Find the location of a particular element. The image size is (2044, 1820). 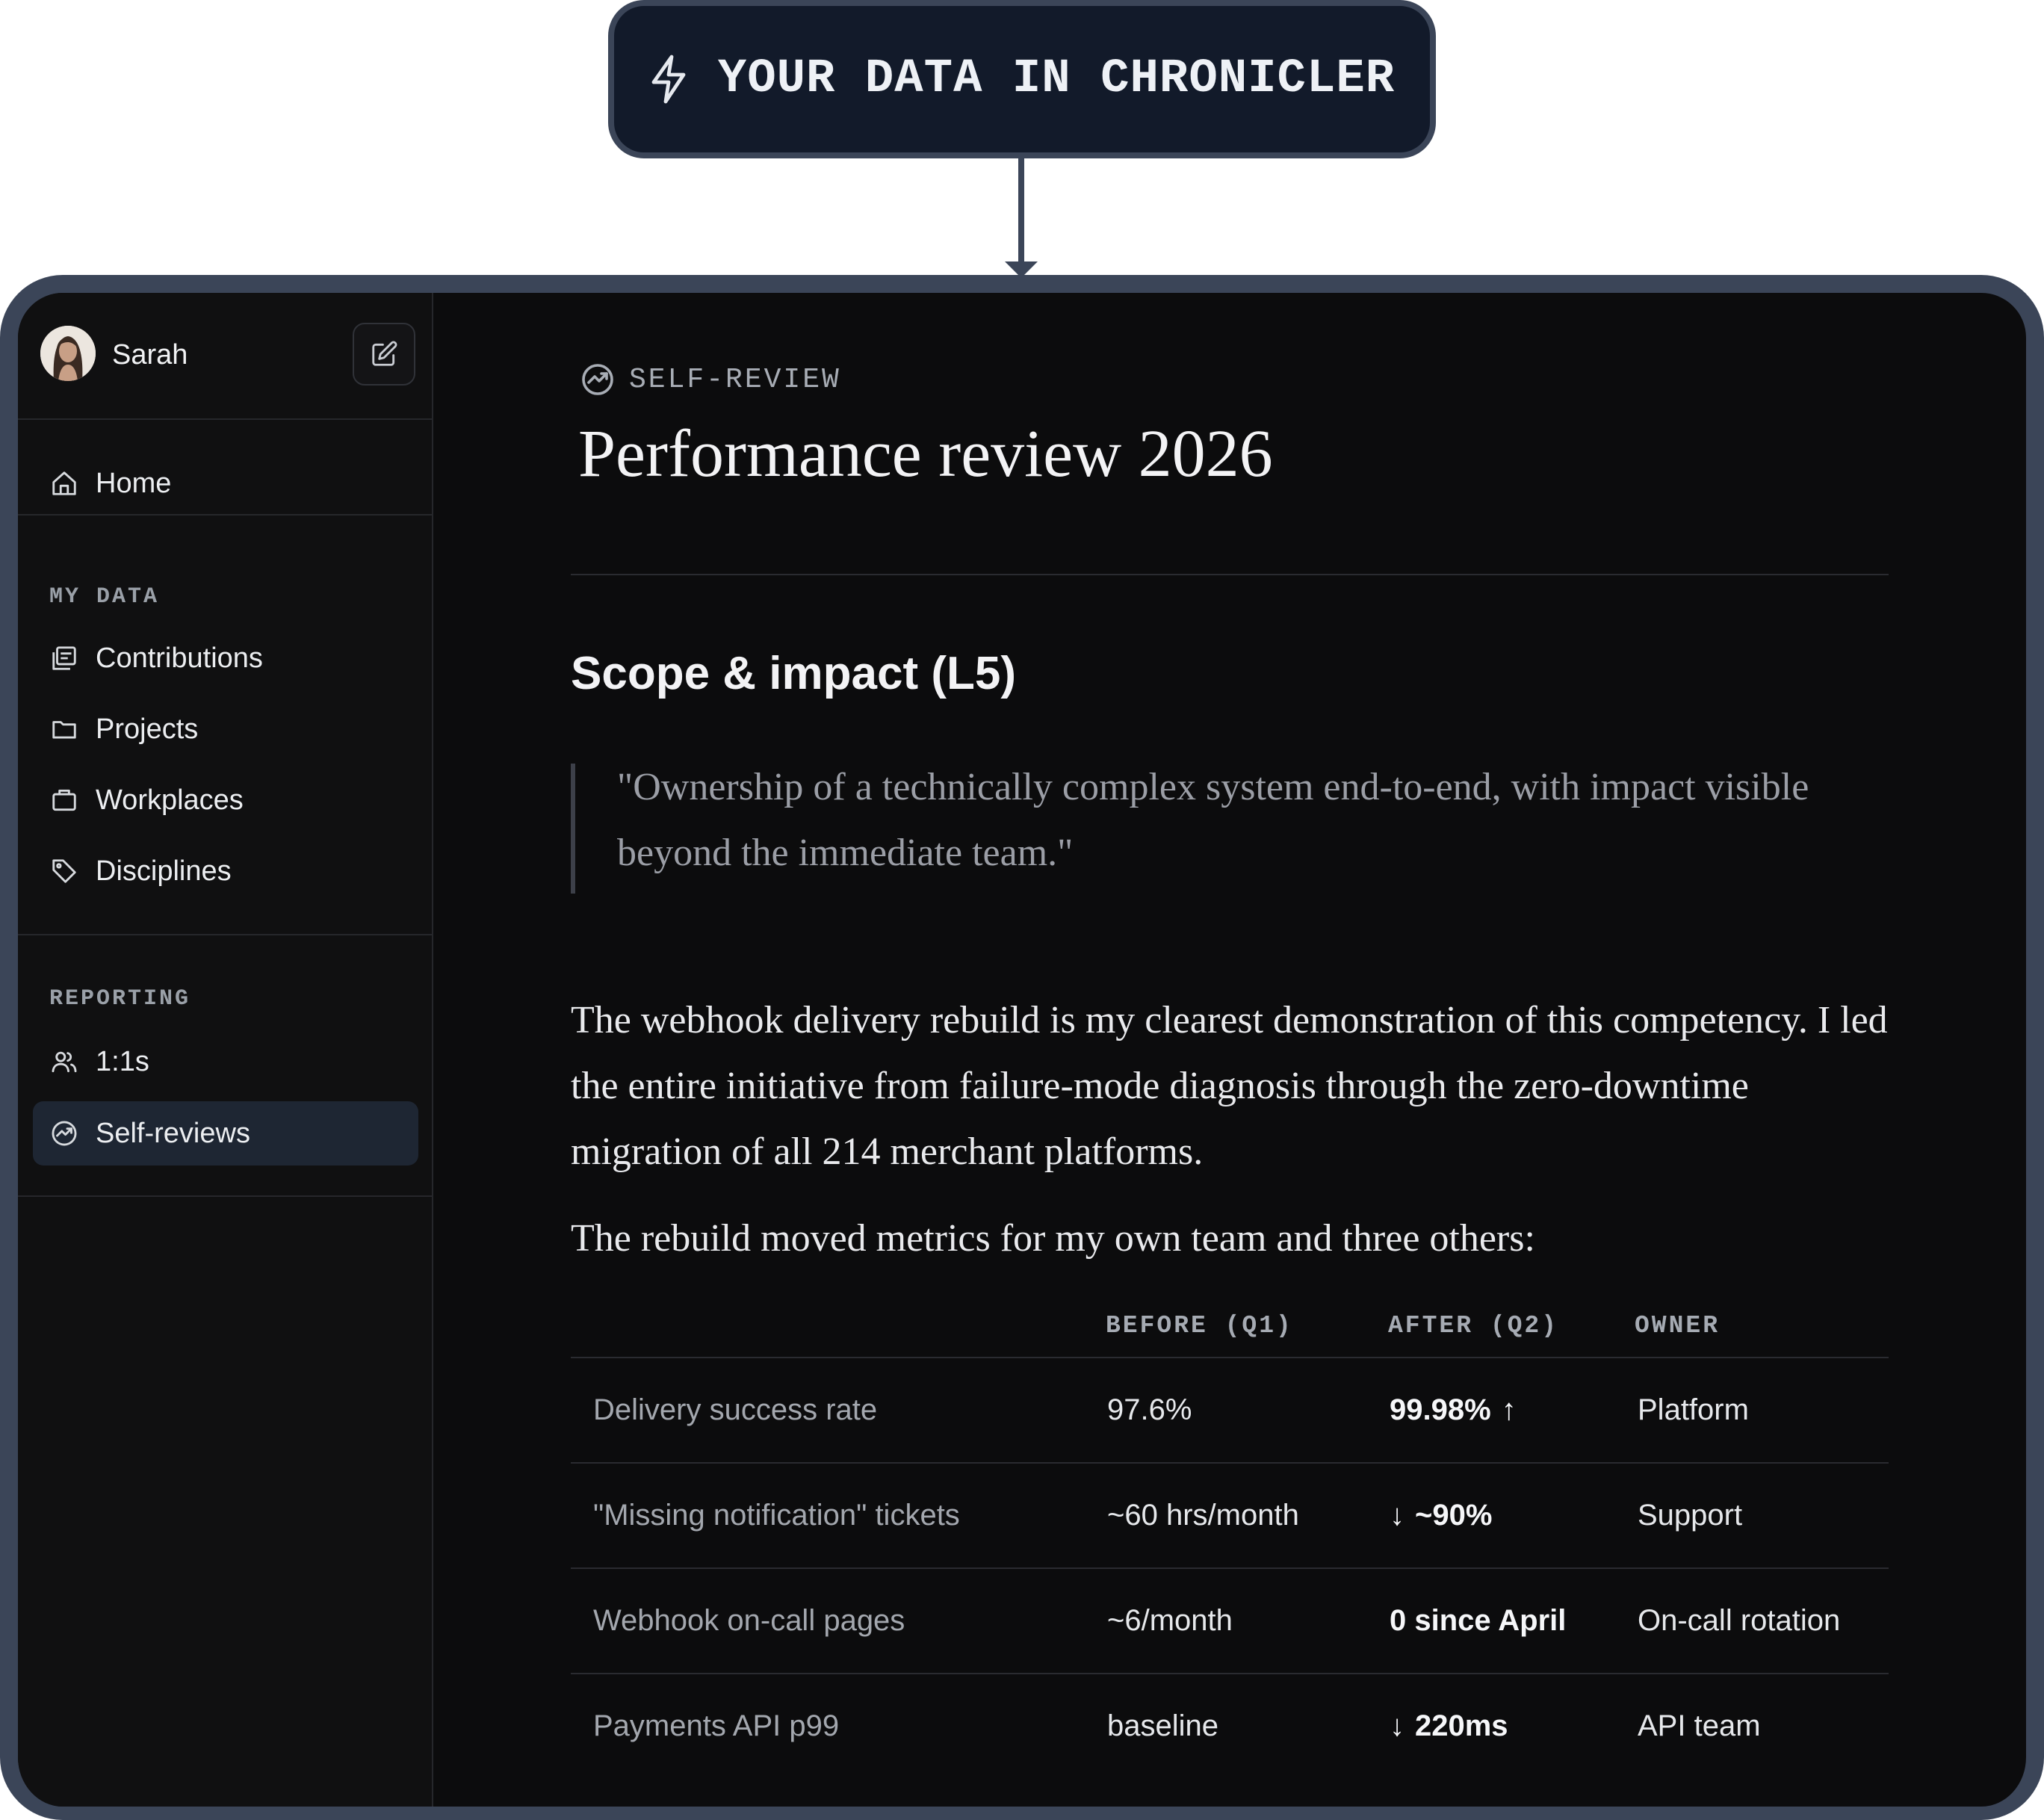

sidebar-item-label: Home is located at coordinates (134, 483).